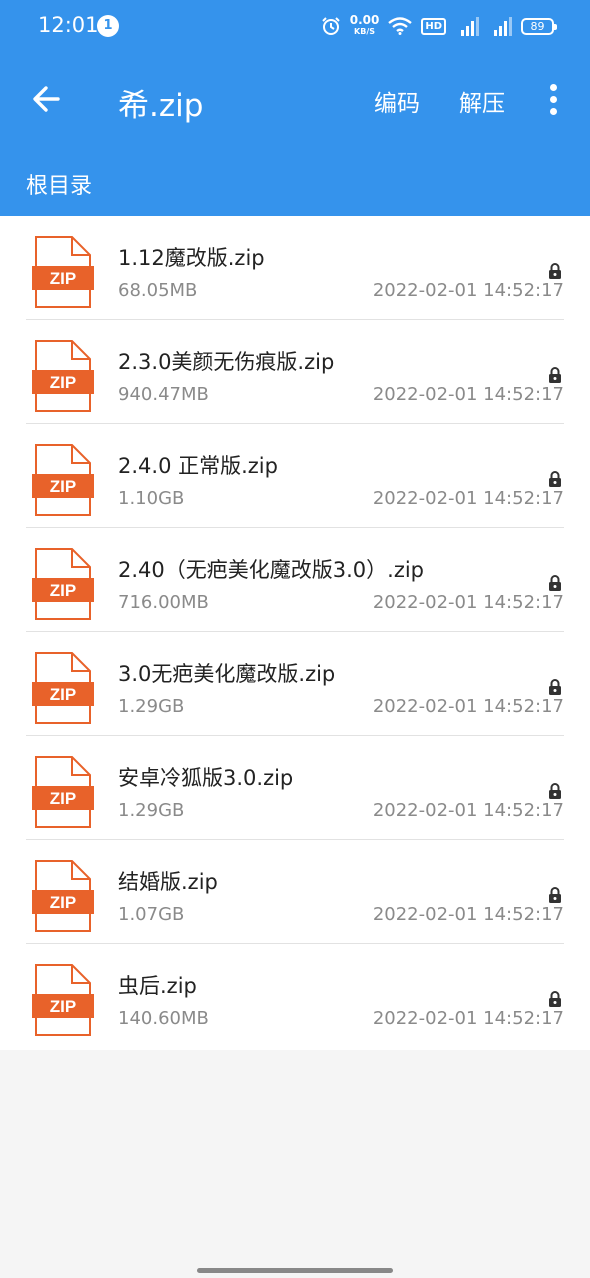 The width and height of the screenshot is (590, 1278). What do you see at coordinates (59, 184) in the screenshot?
I see `breadcrumb-root: 根目录` at bounding box center [59, 184].